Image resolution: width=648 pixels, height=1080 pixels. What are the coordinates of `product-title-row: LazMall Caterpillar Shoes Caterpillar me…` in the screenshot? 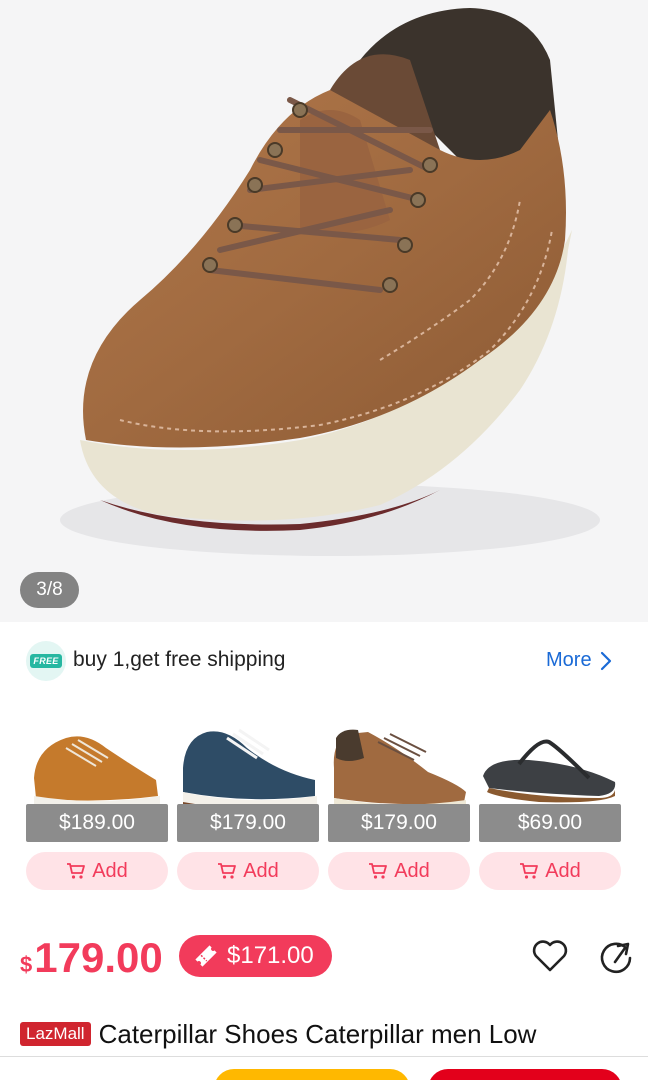 It's located at (330, 1034).